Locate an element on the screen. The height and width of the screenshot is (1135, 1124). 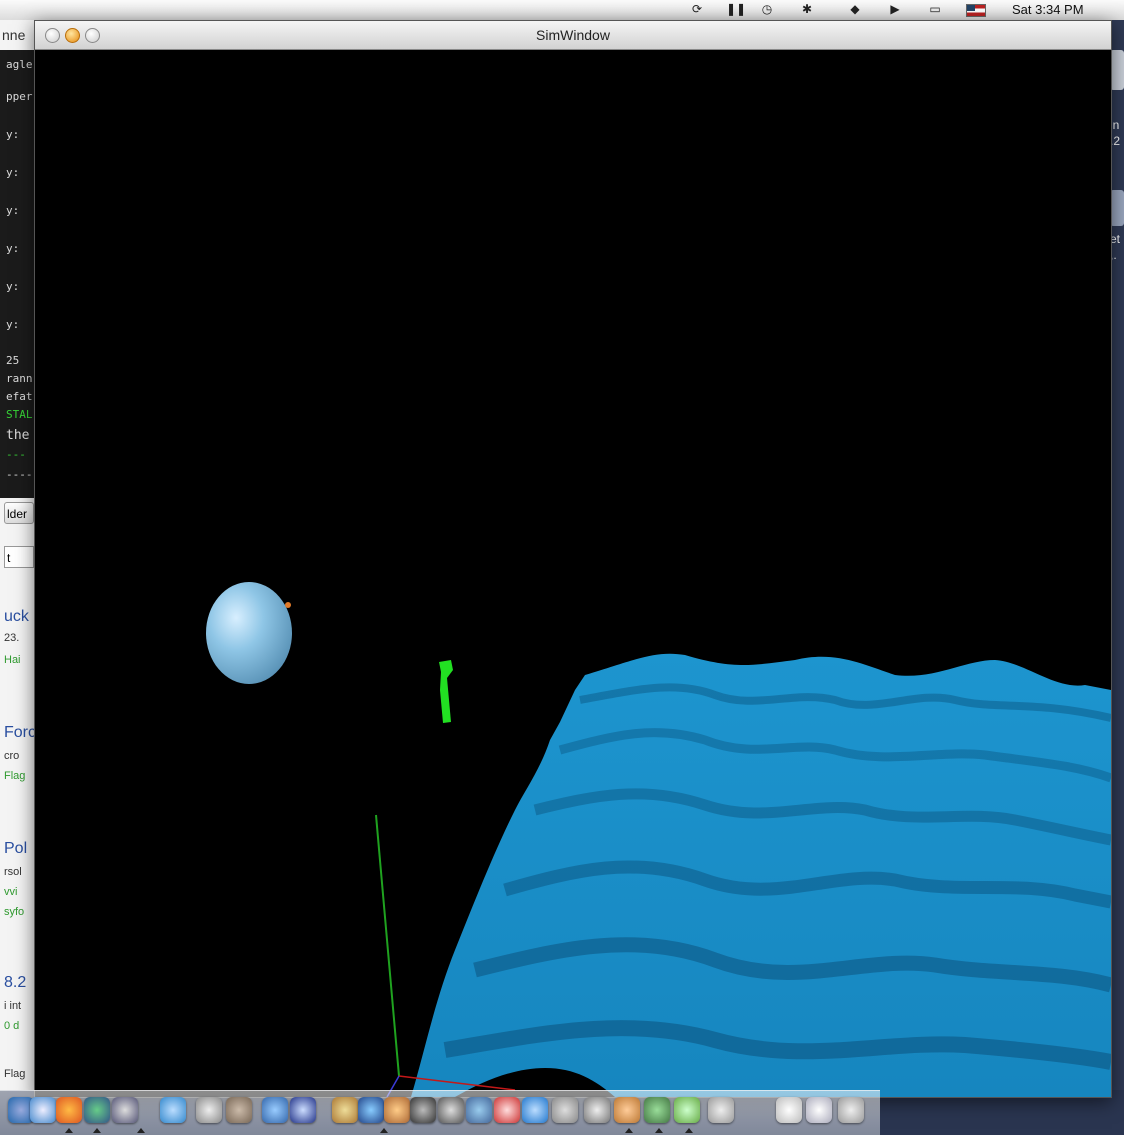
ical-icon is located at coordinates (479, 1110).